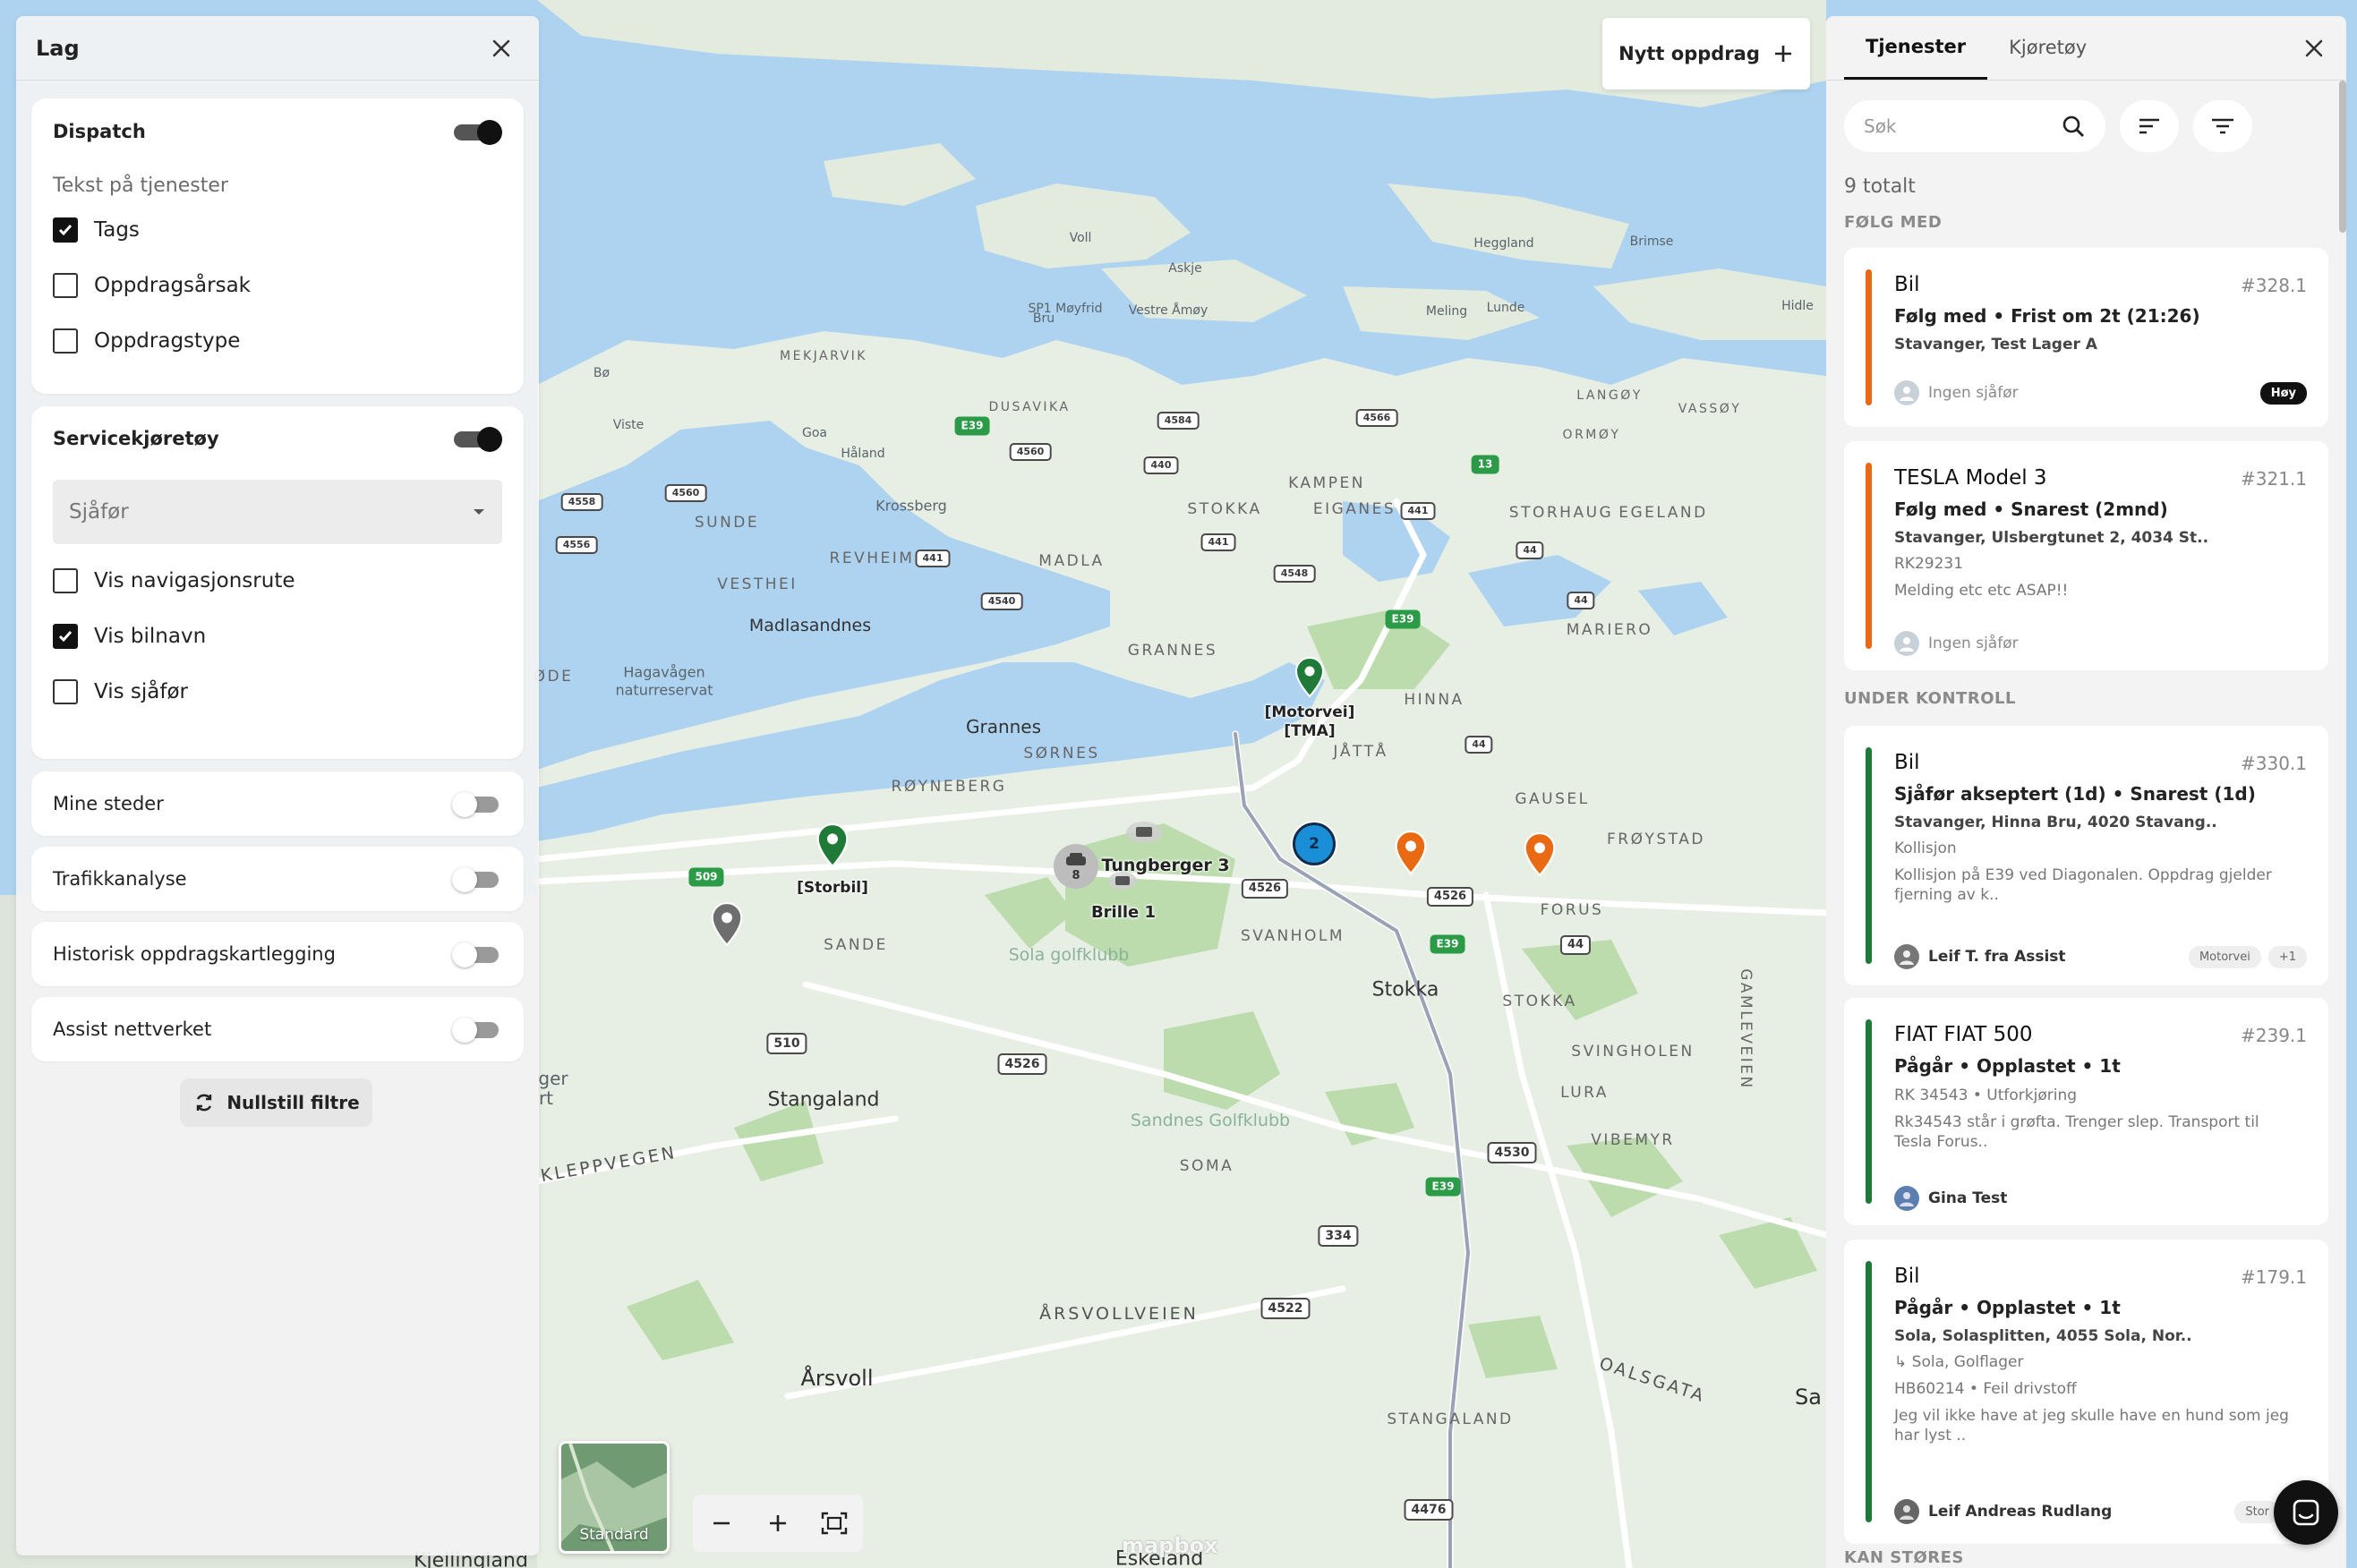 This screenshot has width=2357, height=1568. I want to click on chat-button, so click(2306, 1512).